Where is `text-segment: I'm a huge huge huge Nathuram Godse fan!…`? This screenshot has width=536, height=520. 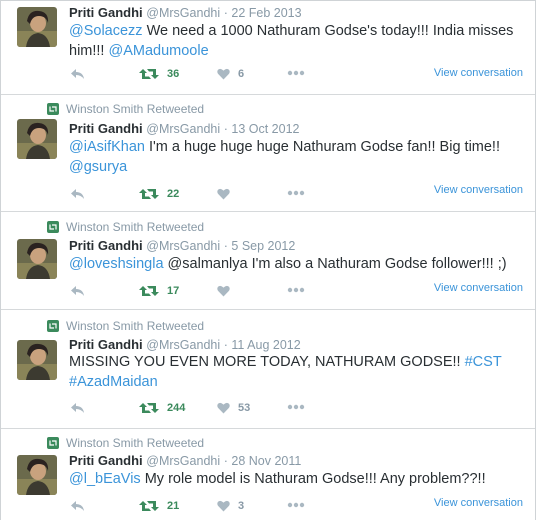 text-segment: I'm a huge huge huge Nathuram Godse fan!… is located at coordinates (322, 147).